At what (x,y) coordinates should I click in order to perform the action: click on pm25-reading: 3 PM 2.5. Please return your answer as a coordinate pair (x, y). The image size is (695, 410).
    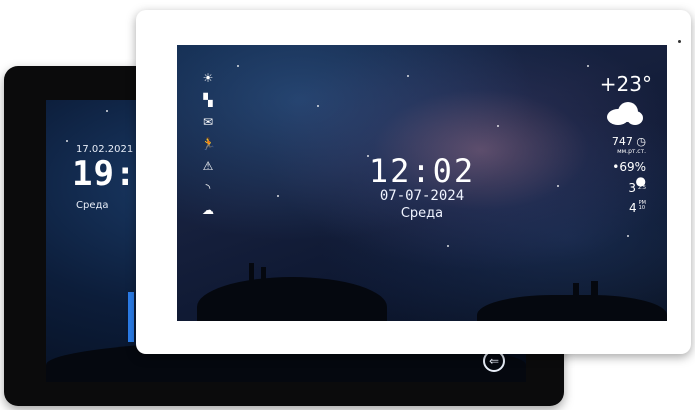
    Looking at the image, I should click on (628, 188).